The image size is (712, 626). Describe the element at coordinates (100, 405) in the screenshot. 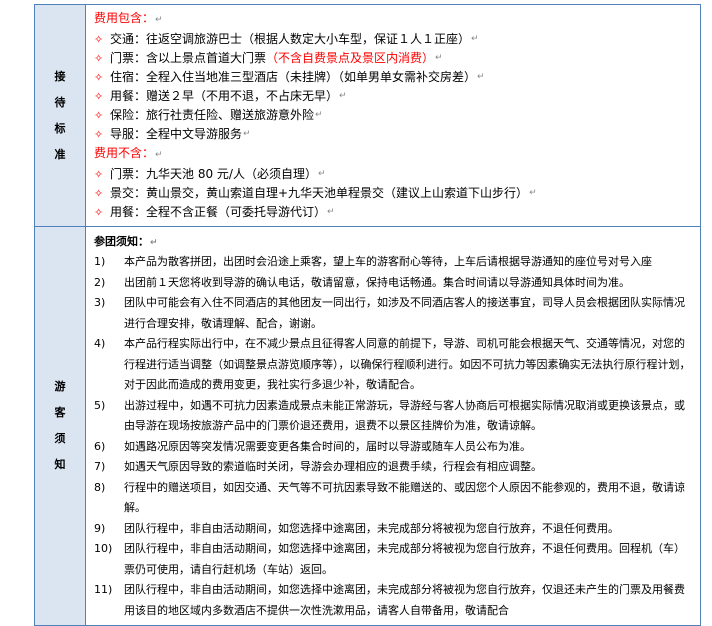

I see `note-number: 5)` at that location.